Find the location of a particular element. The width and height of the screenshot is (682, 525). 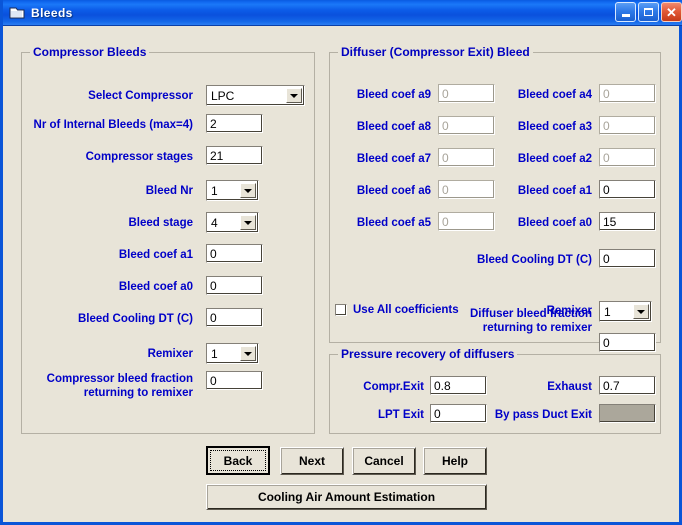

bleed-nr-combo: 1 is located at coordinates (232, 190).